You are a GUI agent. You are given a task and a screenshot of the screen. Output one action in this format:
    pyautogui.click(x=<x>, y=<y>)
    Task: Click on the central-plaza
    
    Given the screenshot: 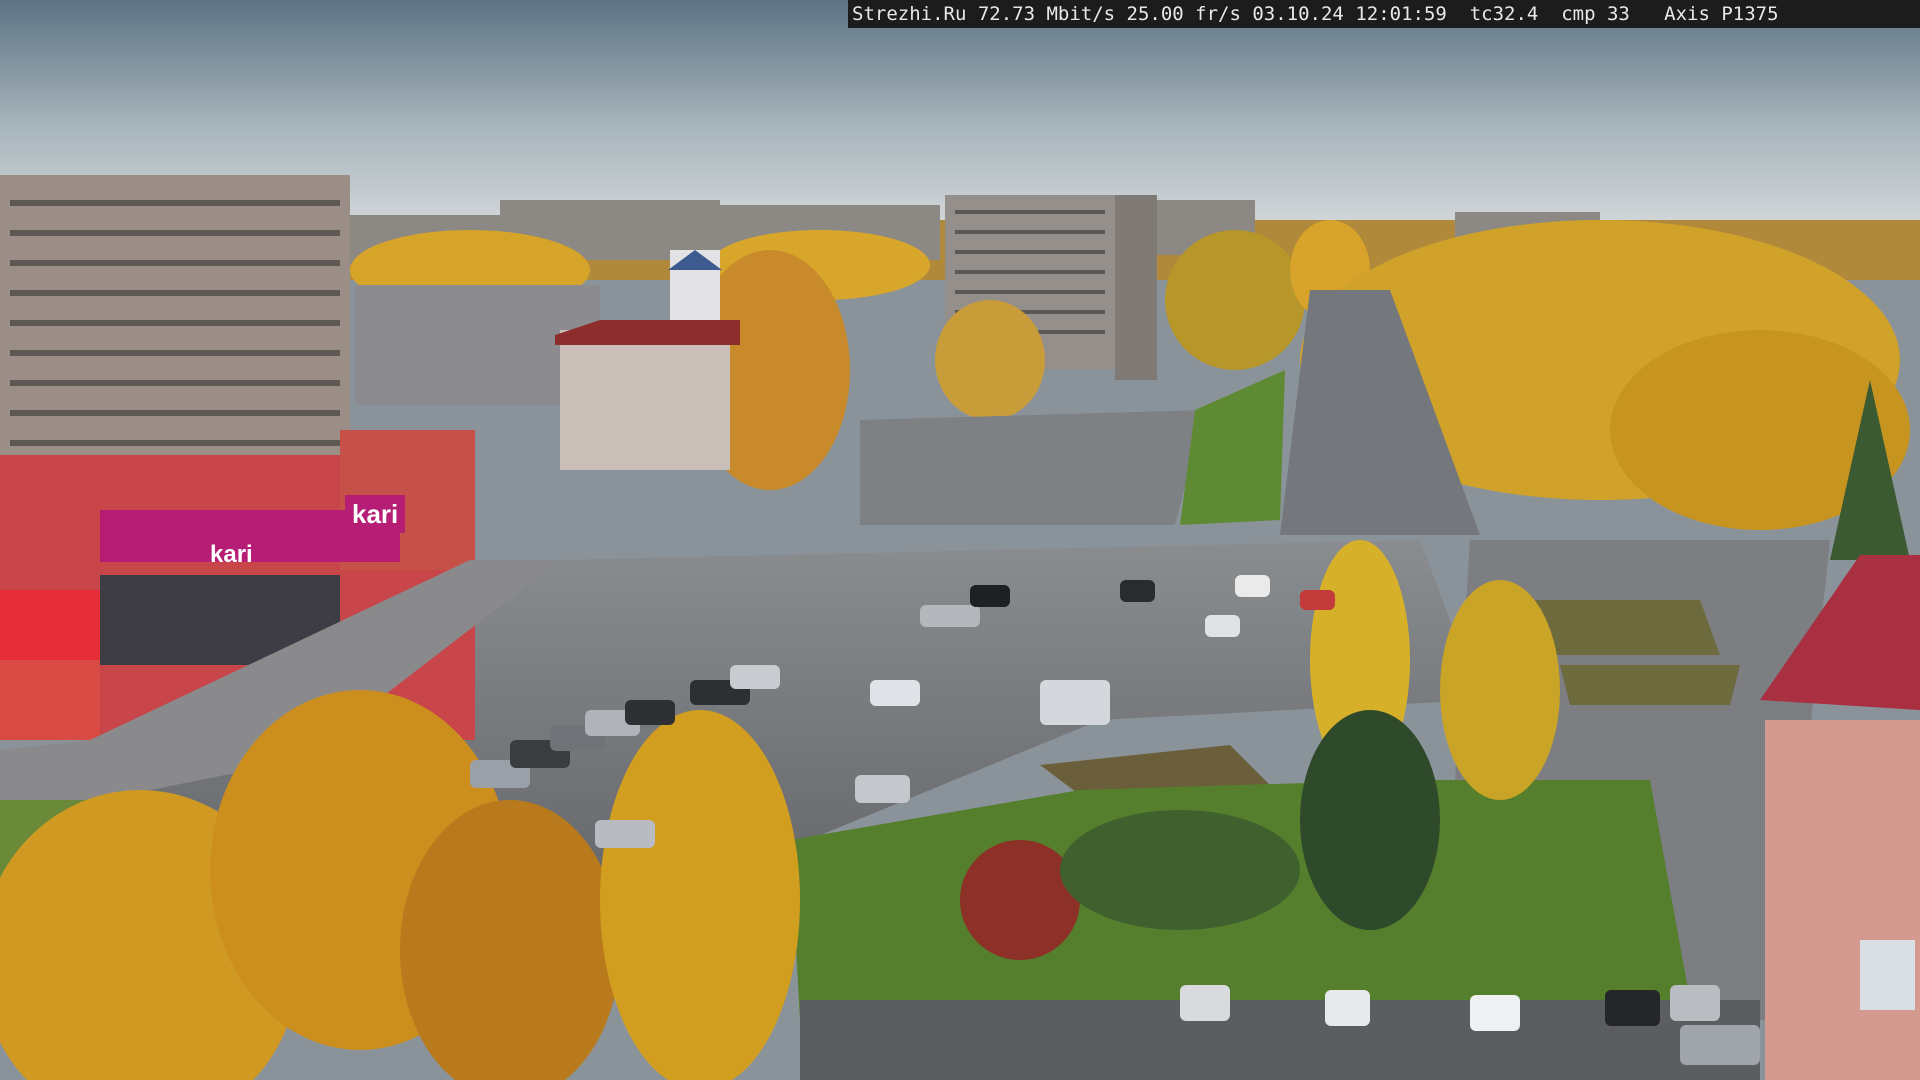 What is the action you would take?
    pyautogui.click(x=1032, y=467)
    